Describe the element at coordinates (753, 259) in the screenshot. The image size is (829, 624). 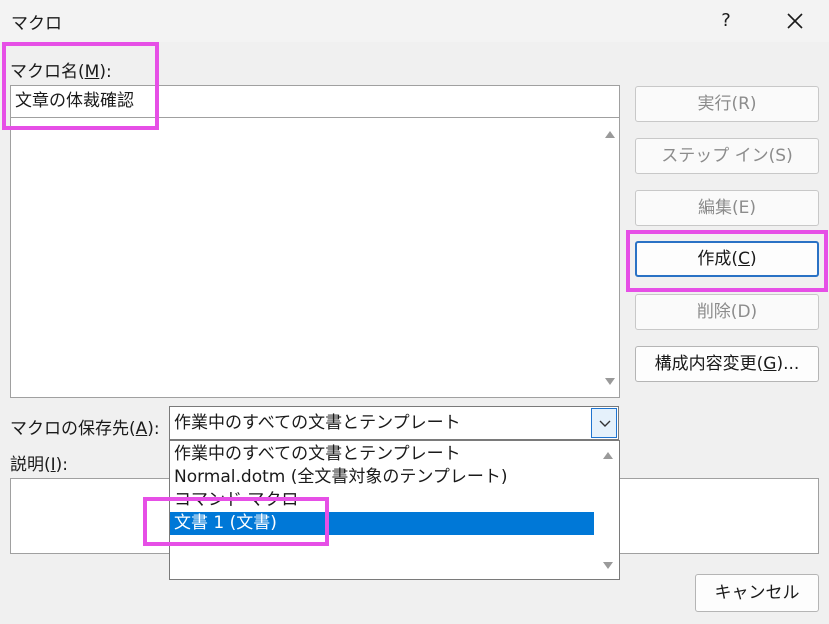
I see `create-button-suffix: )` at that location.